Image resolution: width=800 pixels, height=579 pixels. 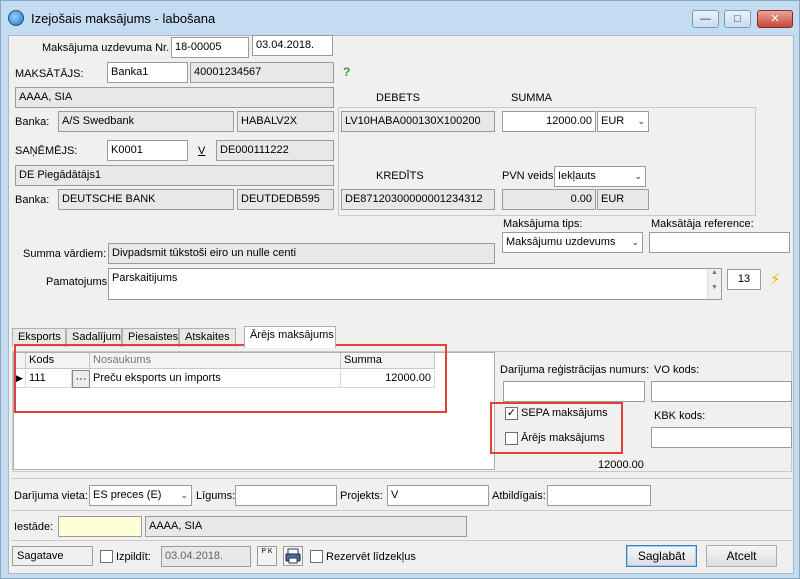 I want to click on purpose-textarea: Parskaitijums, so click(x=415, y=284).